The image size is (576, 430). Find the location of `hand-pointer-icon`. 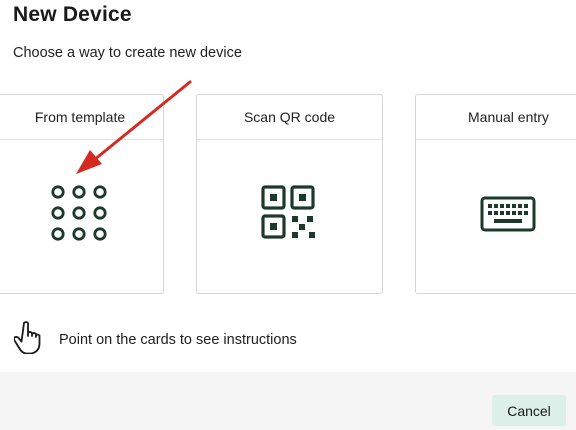

hand-pointer-icon is located at coordinates (27, 339).